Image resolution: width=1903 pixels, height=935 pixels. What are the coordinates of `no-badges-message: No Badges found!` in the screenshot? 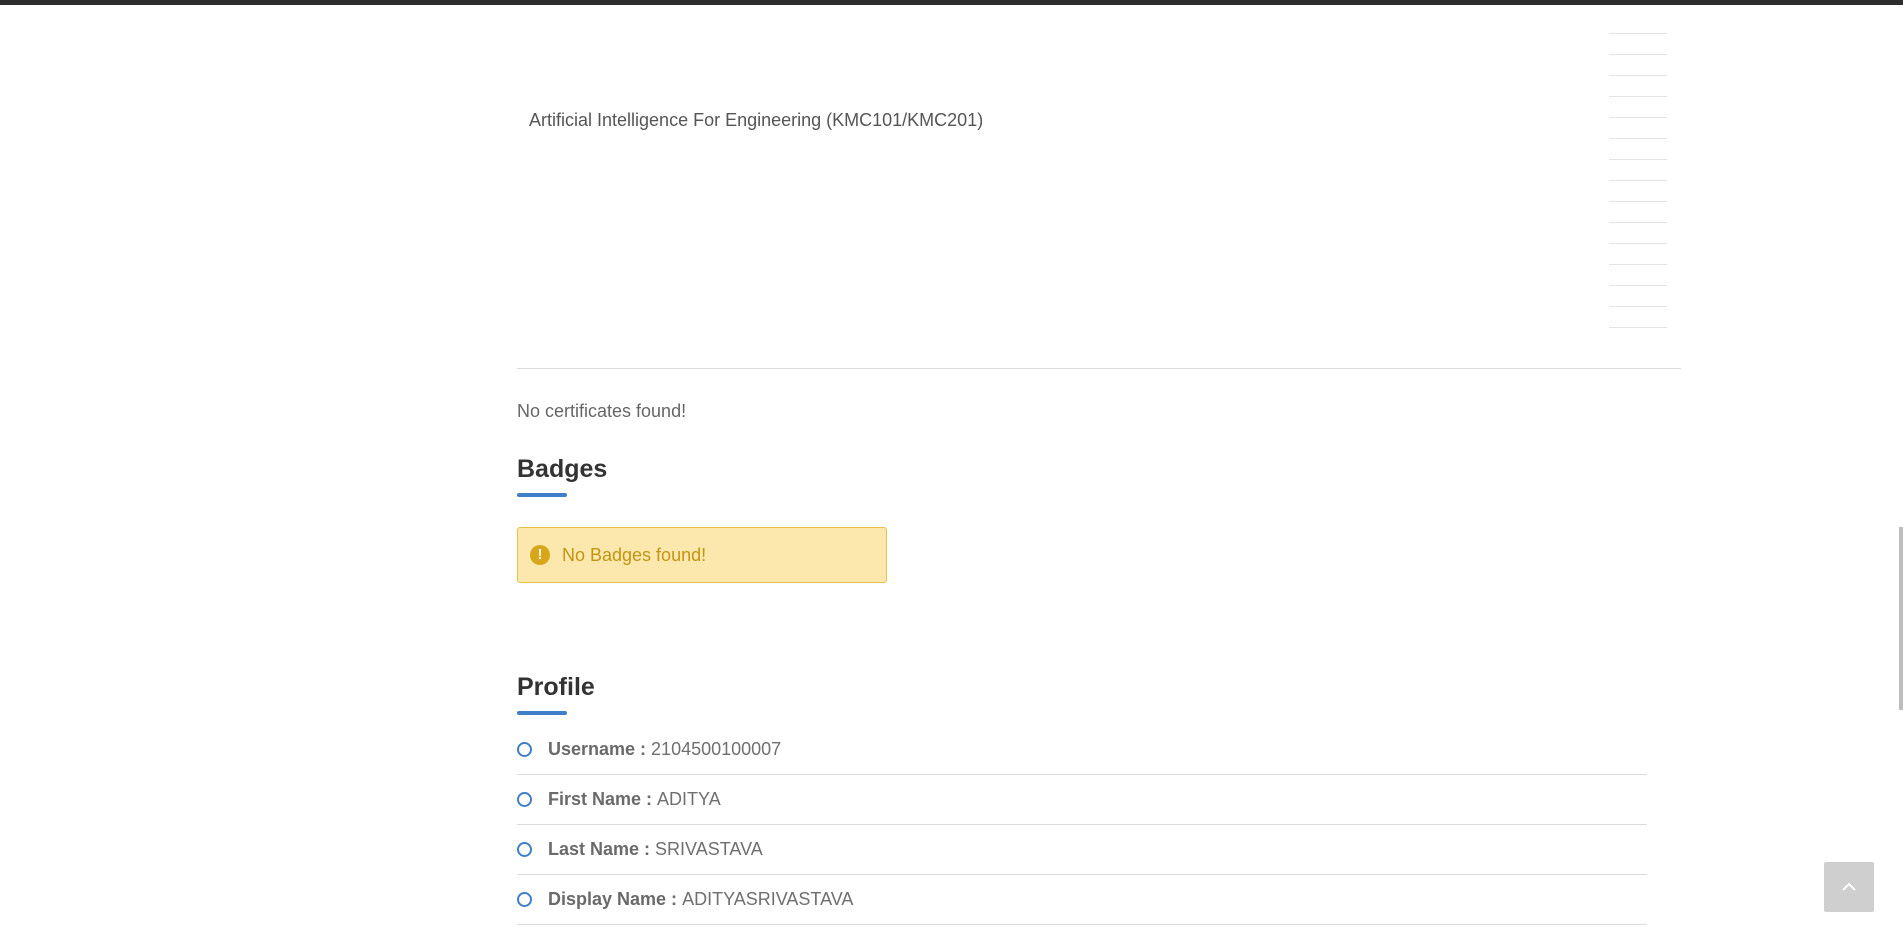 It's located at (634, 554).